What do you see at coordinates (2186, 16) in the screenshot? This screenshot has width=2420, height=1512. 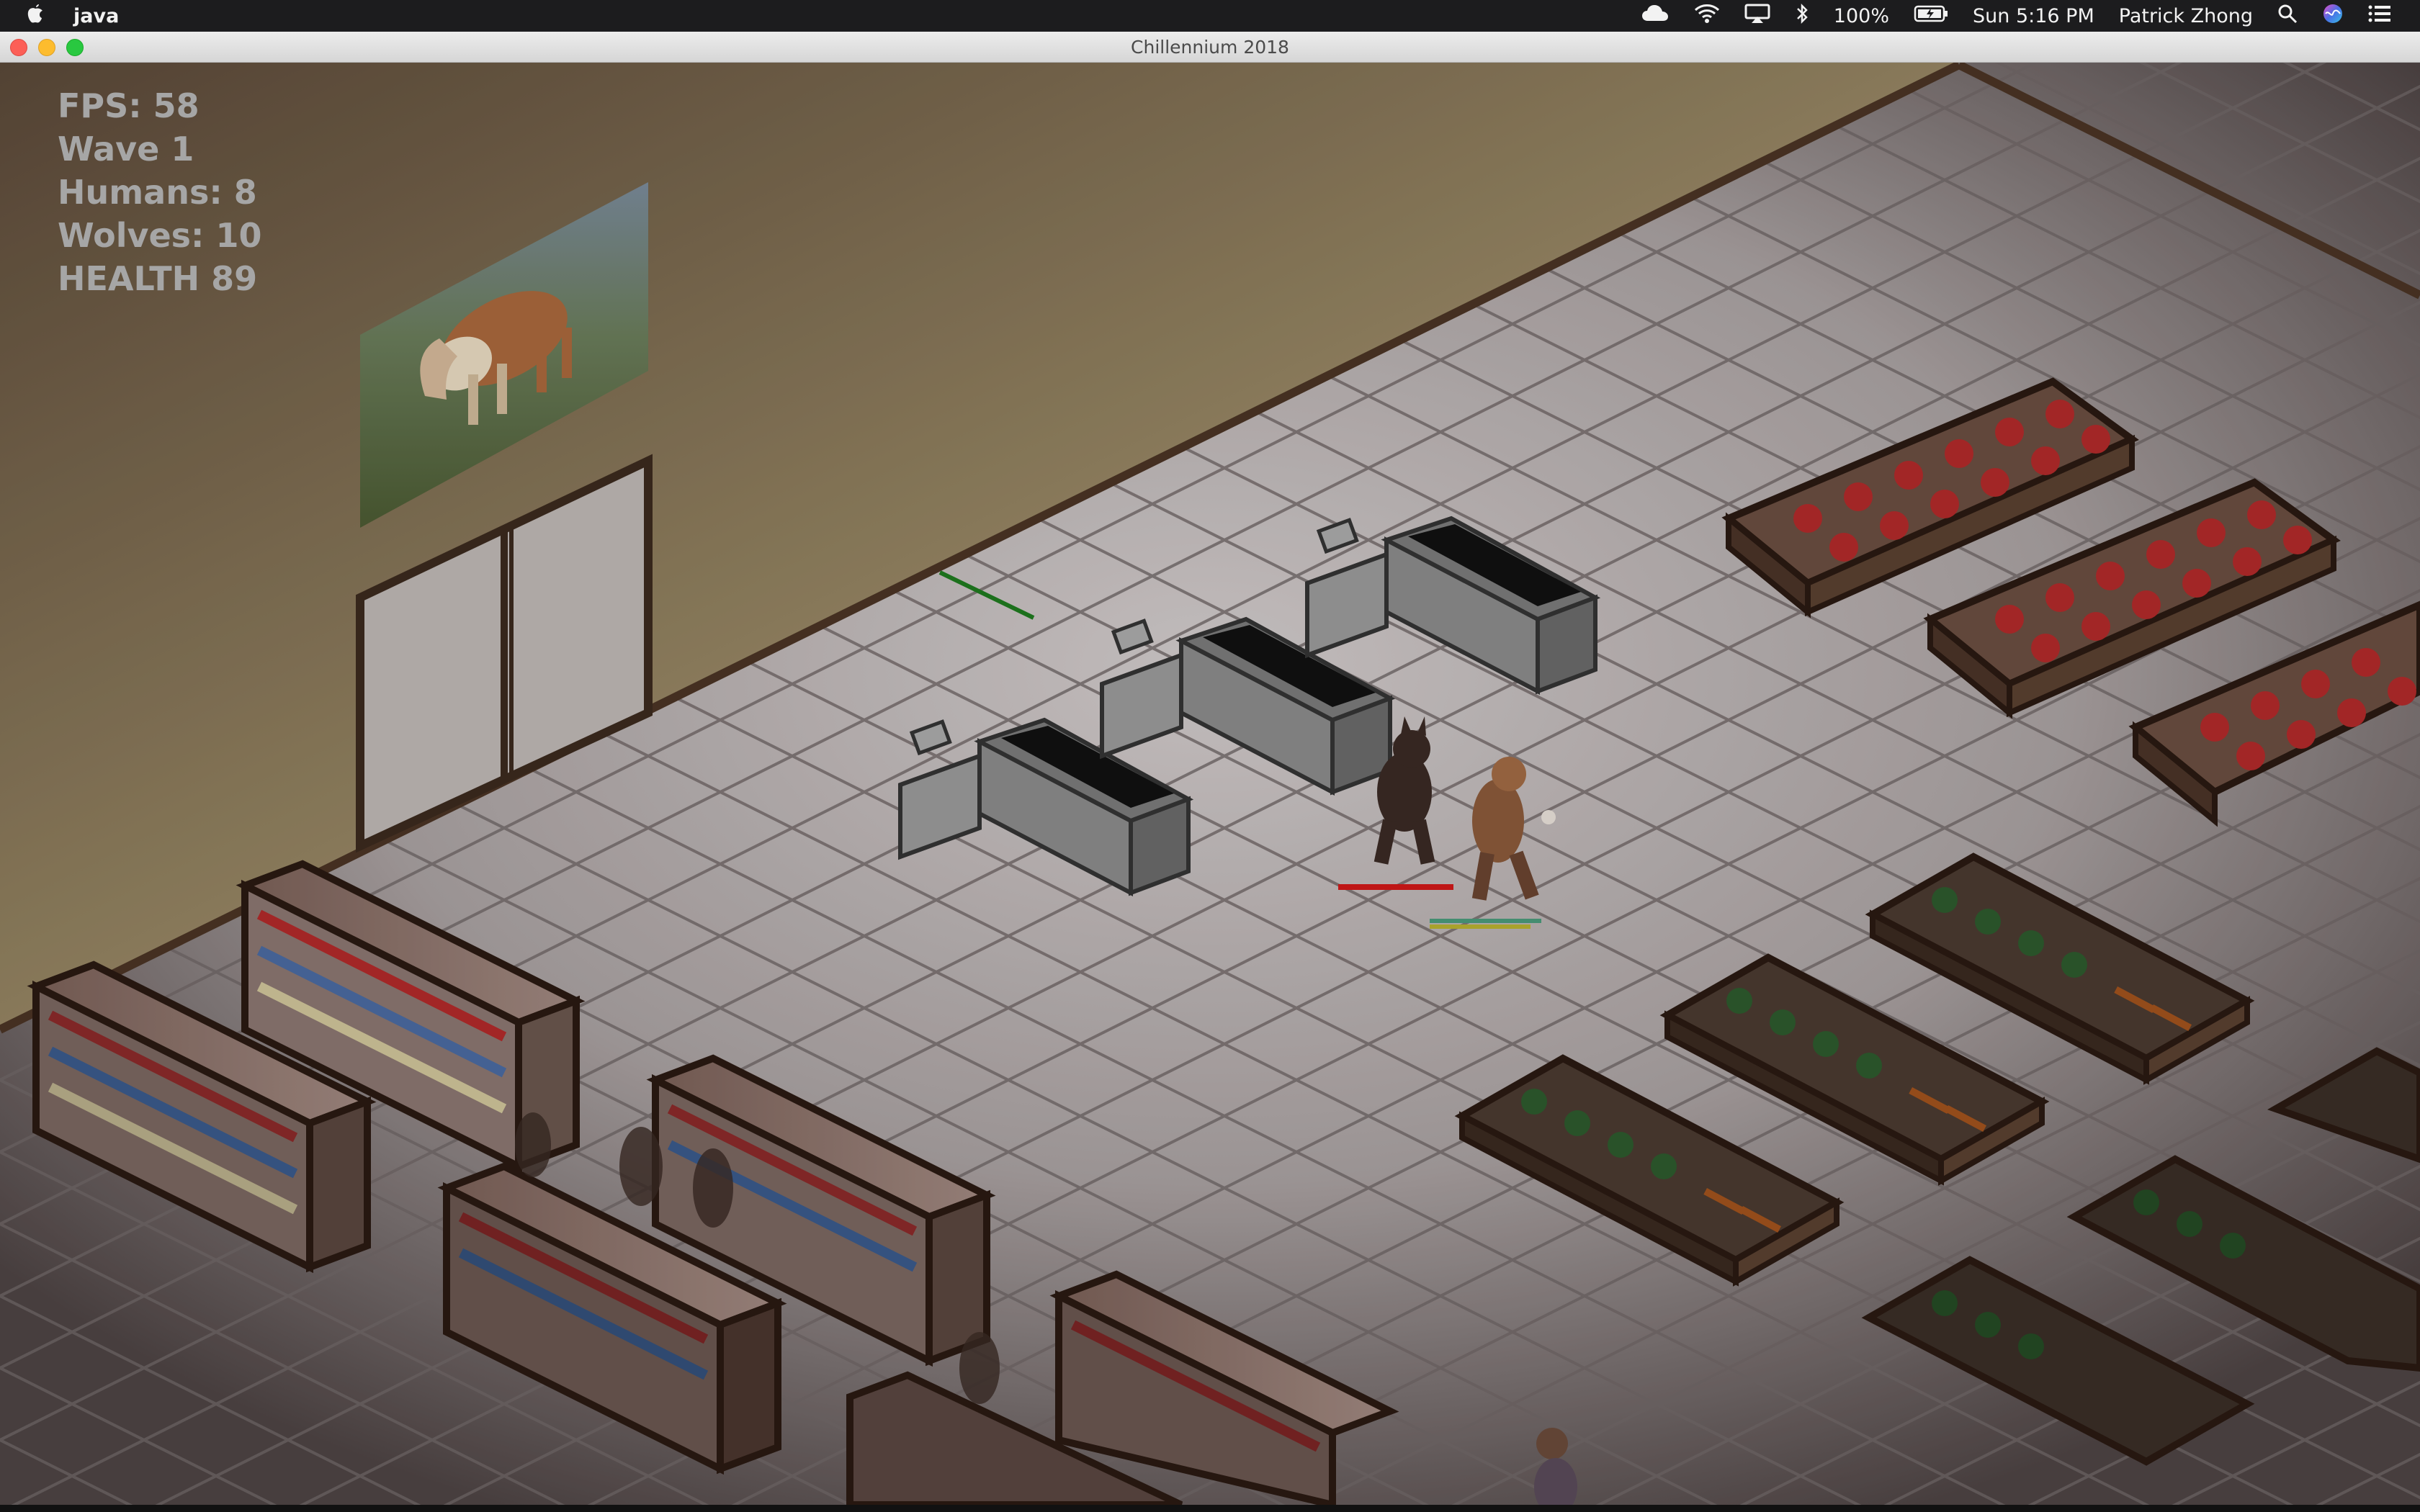 I see `menubar-user: Patrick Zhong` at bounding box center [2186, 16].